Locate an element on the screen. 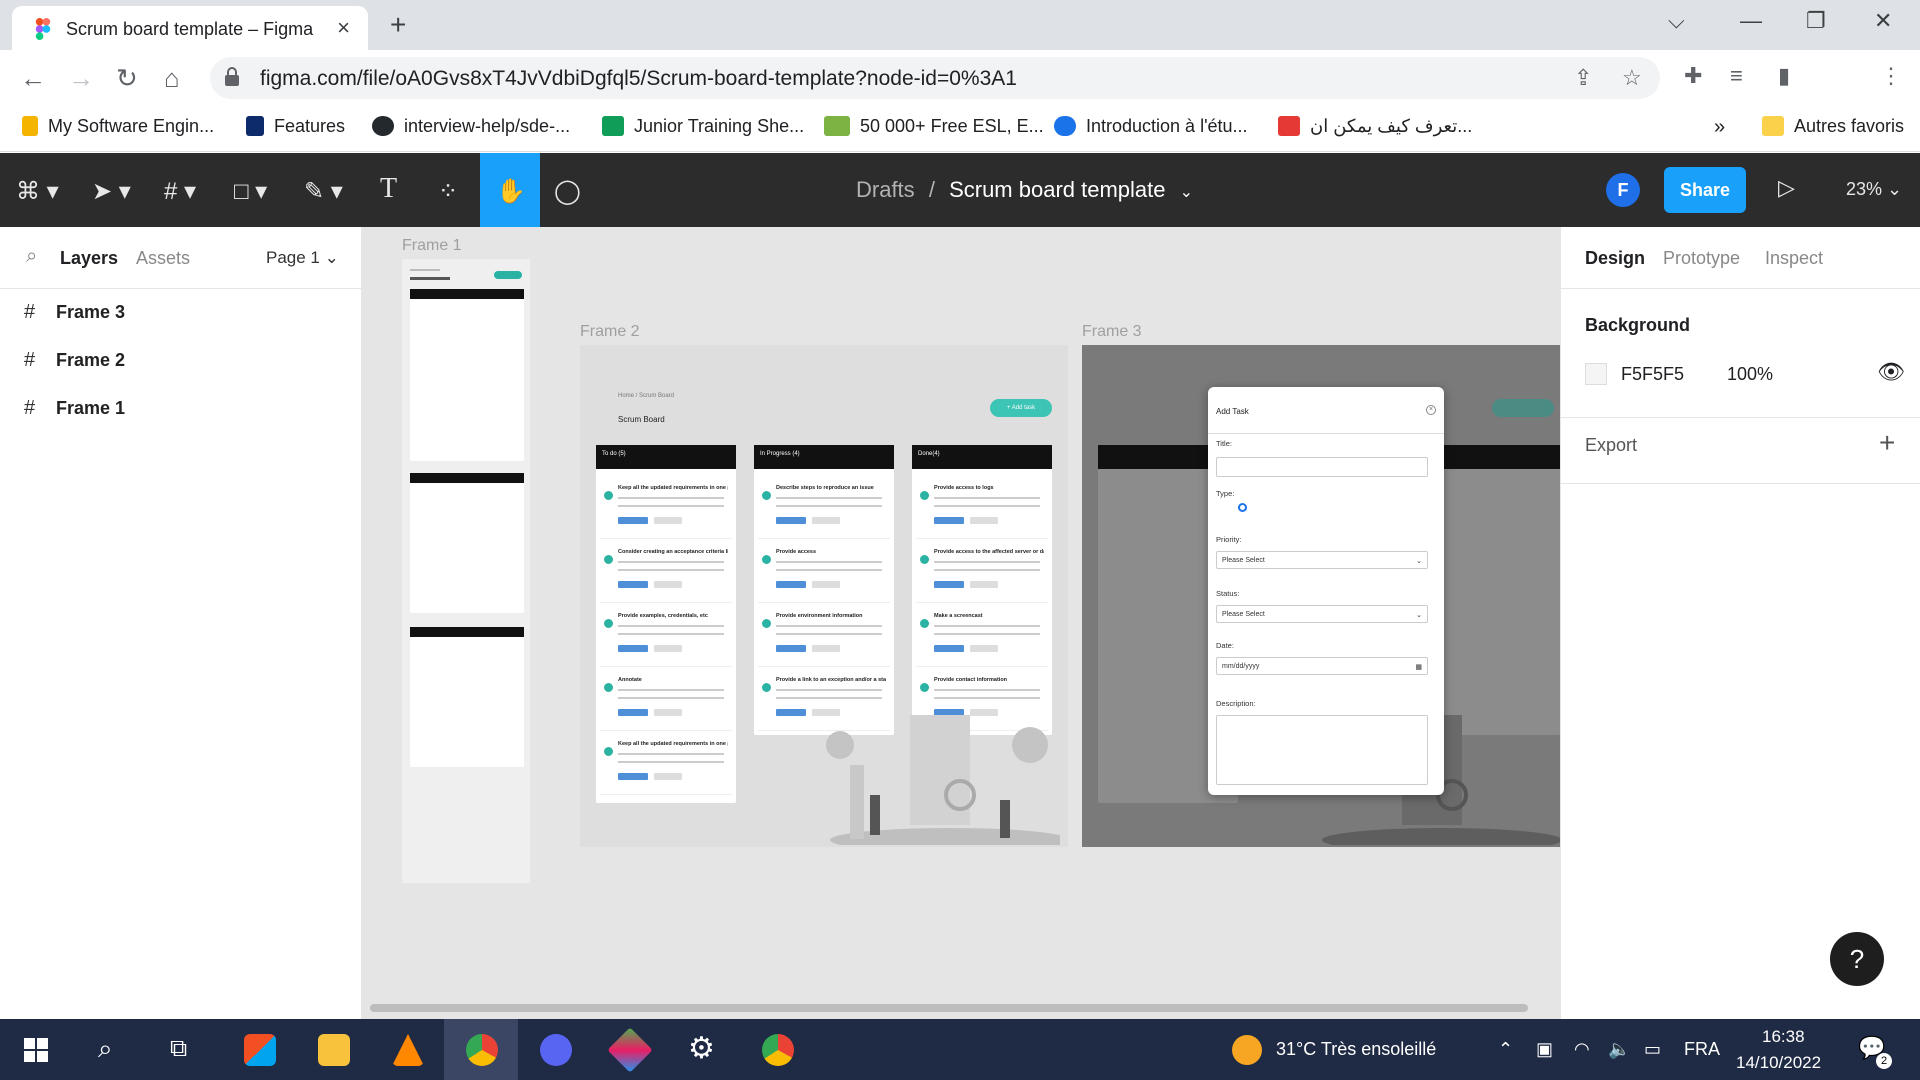 The width and height of the screenshot is (1920, 1080). frame-tool-icon: # ▾ is located at coordinates (180, 191).